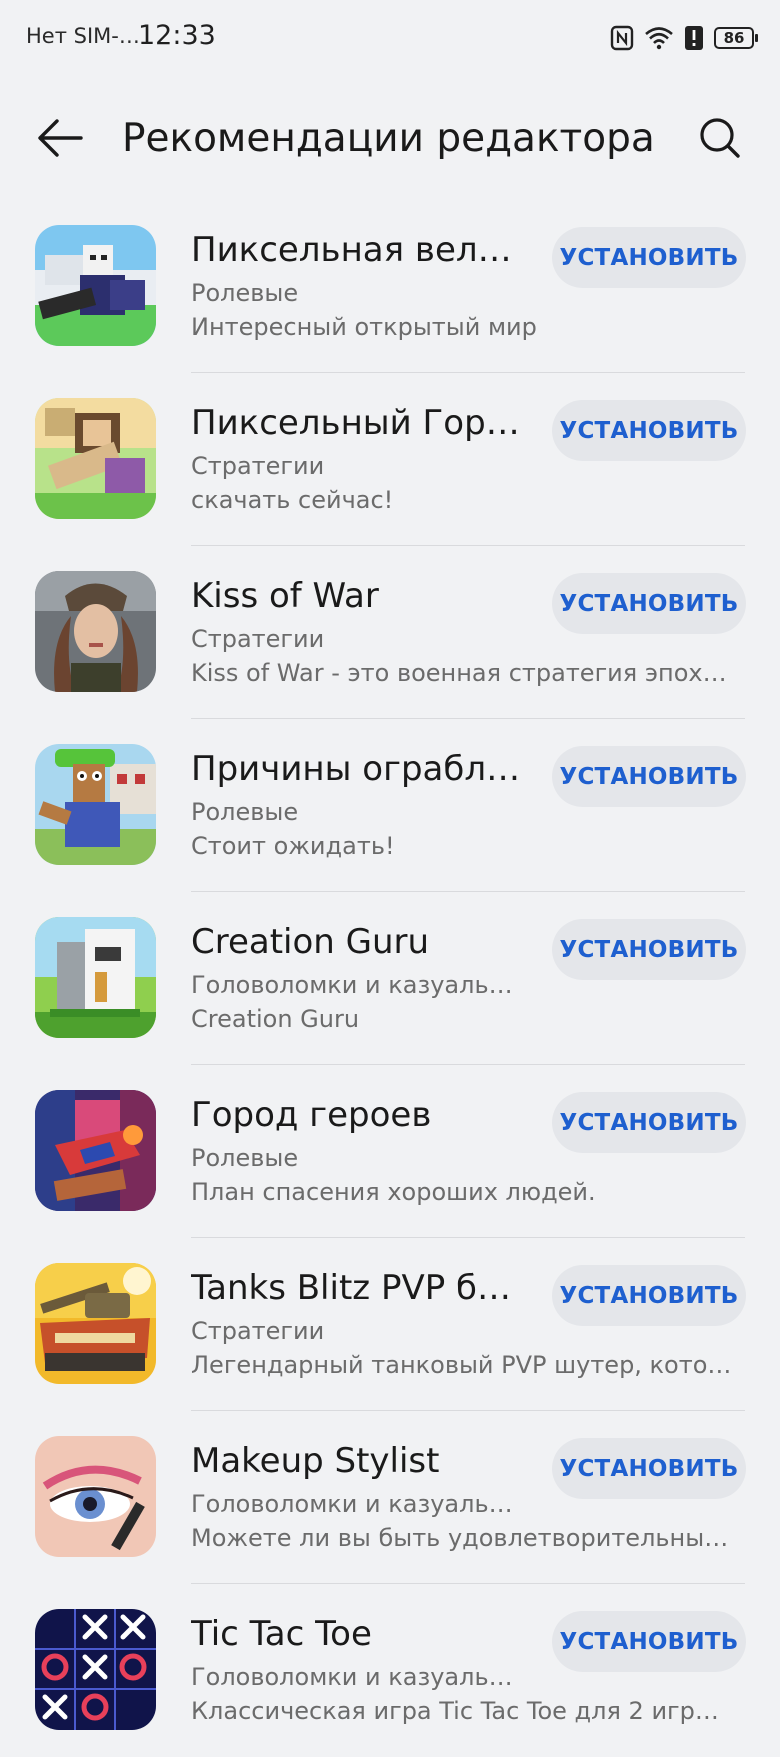  What do you see at coordinates (95, 1323) in the screenshot?
I see `app-icon-tanks-blitz` at bounding box center [95, 1323].